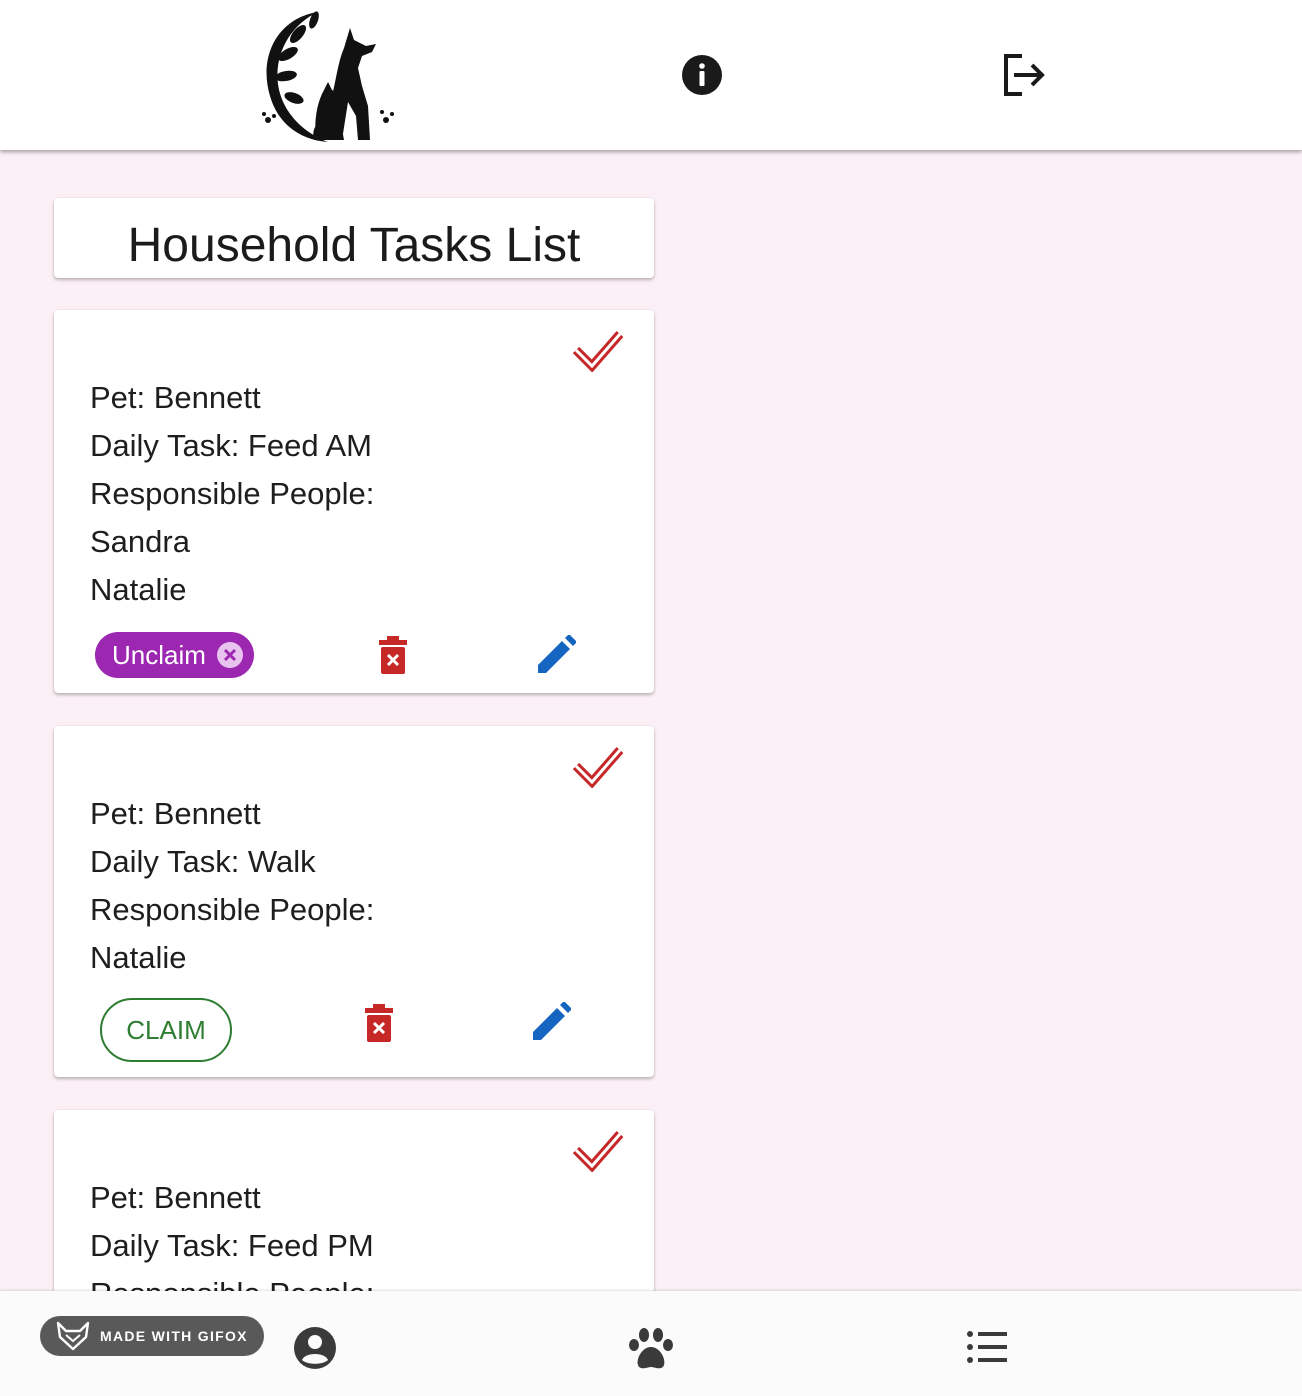 This screenshot has width=1302, height=1396. What do you see at coordinates (159, 655) in the screenshot?
I see `unclaim-label: Unclaim` at bounding box center [159, 655].